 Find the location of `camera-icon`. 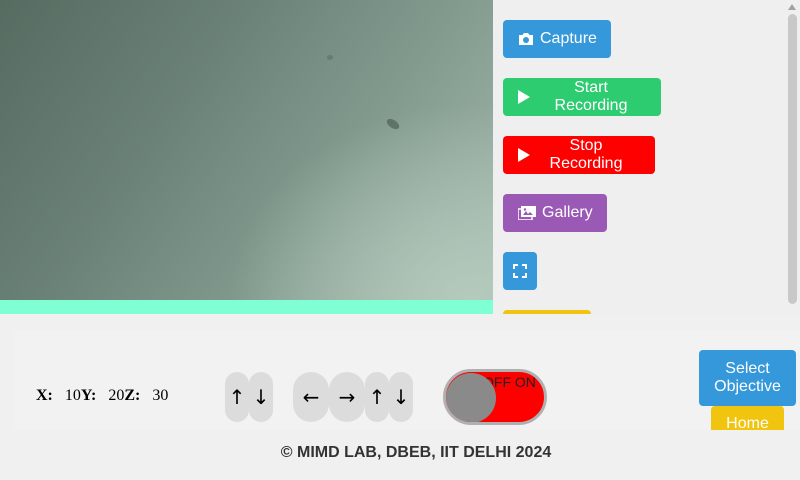

camera-icon is located at coordinates (526, 39).